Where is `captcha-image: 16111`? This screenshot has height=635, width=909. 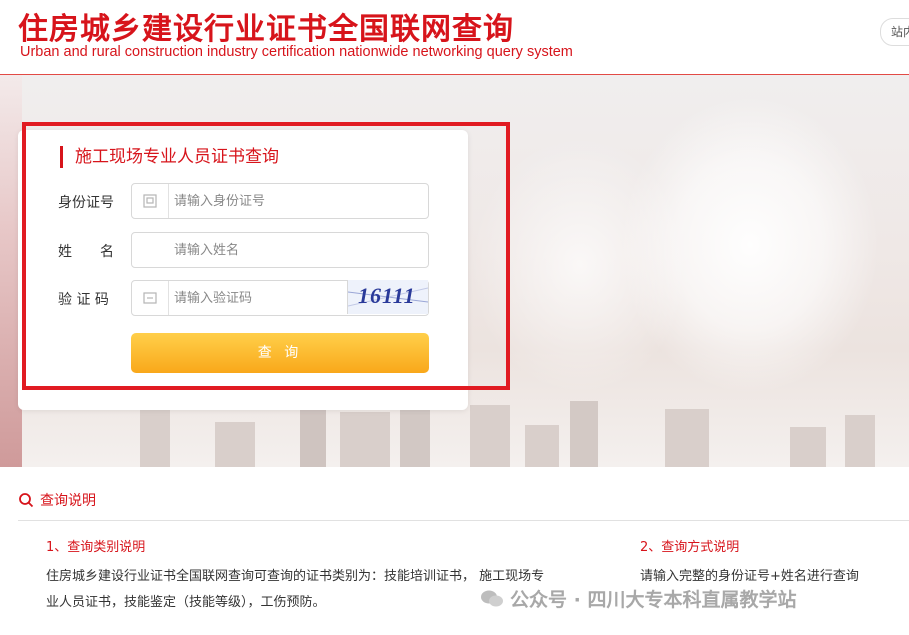 captcha-image: 16111 is located at coordinates (387, 297).